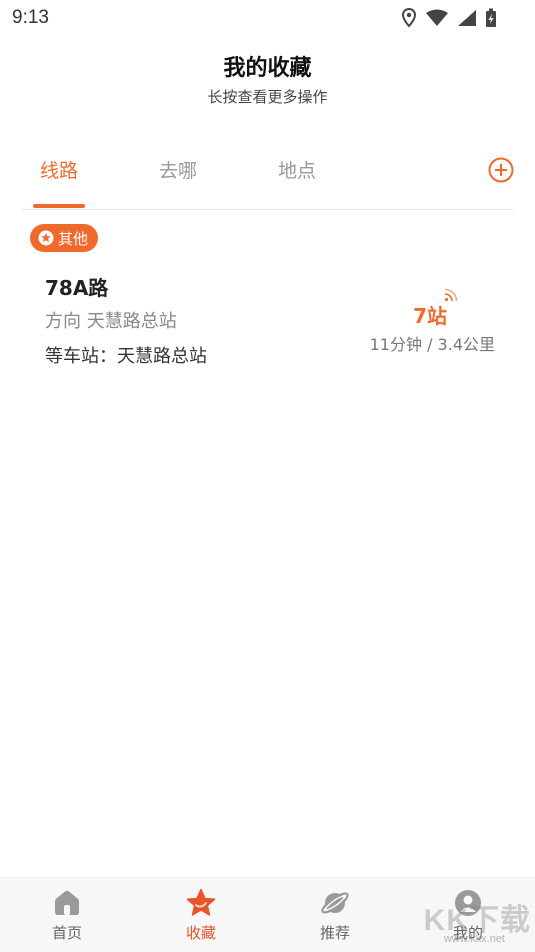  Describe the element at coordinates (467, 18) in the screenshot. I see `cell-signal-icon` at that location.